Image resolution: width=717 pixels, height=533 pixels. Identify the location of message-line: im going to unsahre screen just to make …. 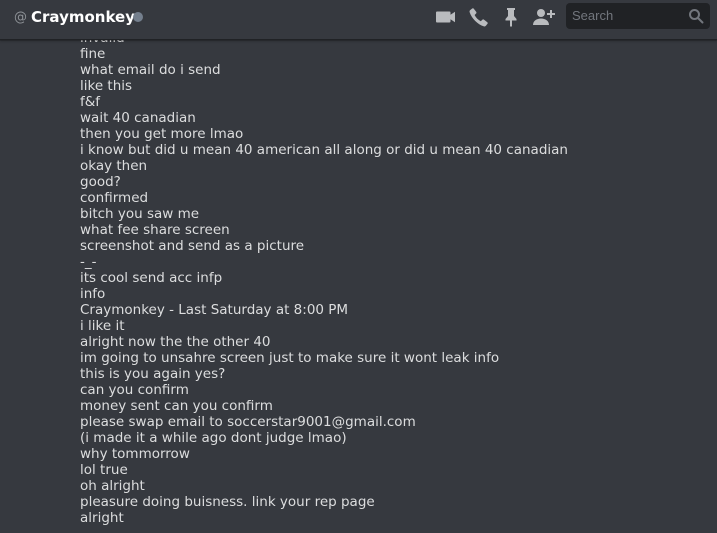
(290, 358).